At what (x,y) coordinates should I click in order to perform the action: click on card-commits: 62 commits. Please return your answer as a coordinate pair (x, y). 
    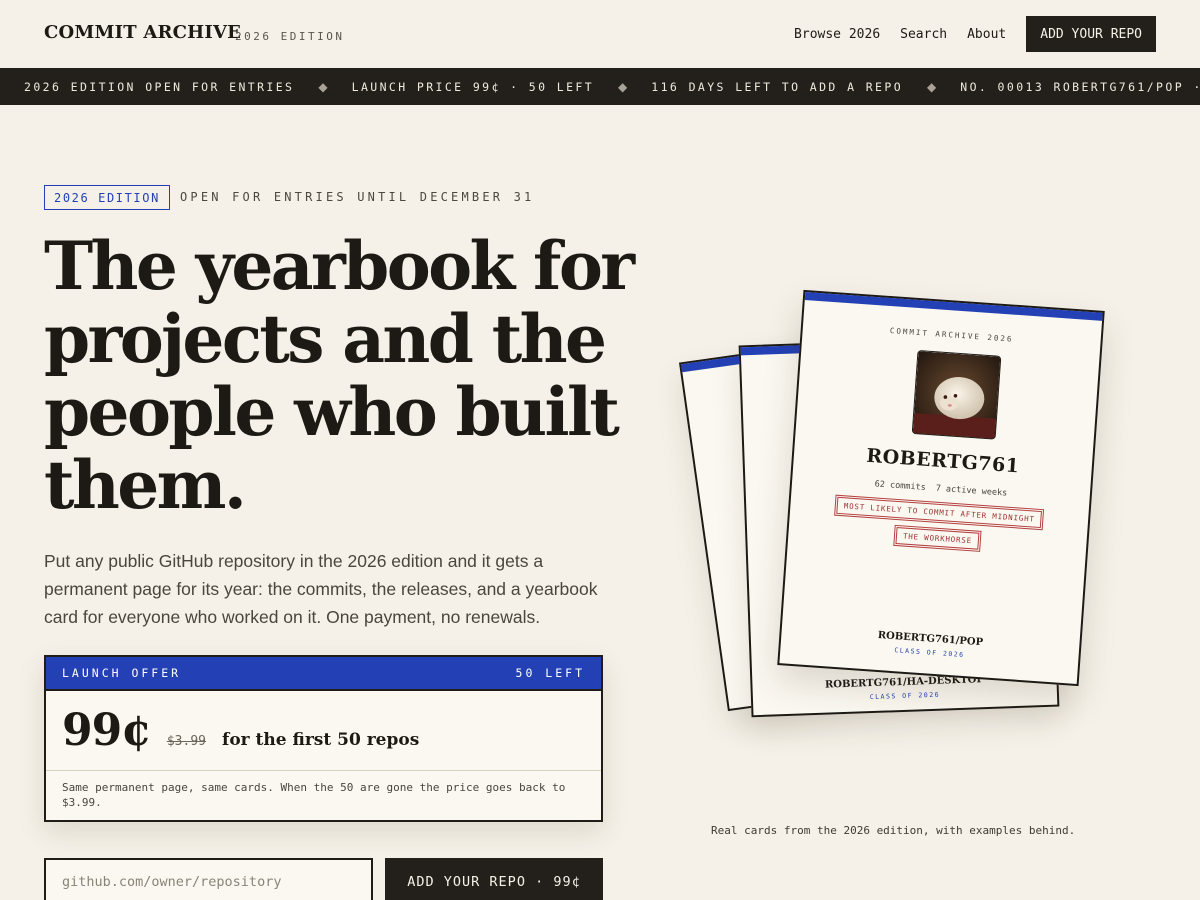
    Looking at the image, I should click on (900, 486).